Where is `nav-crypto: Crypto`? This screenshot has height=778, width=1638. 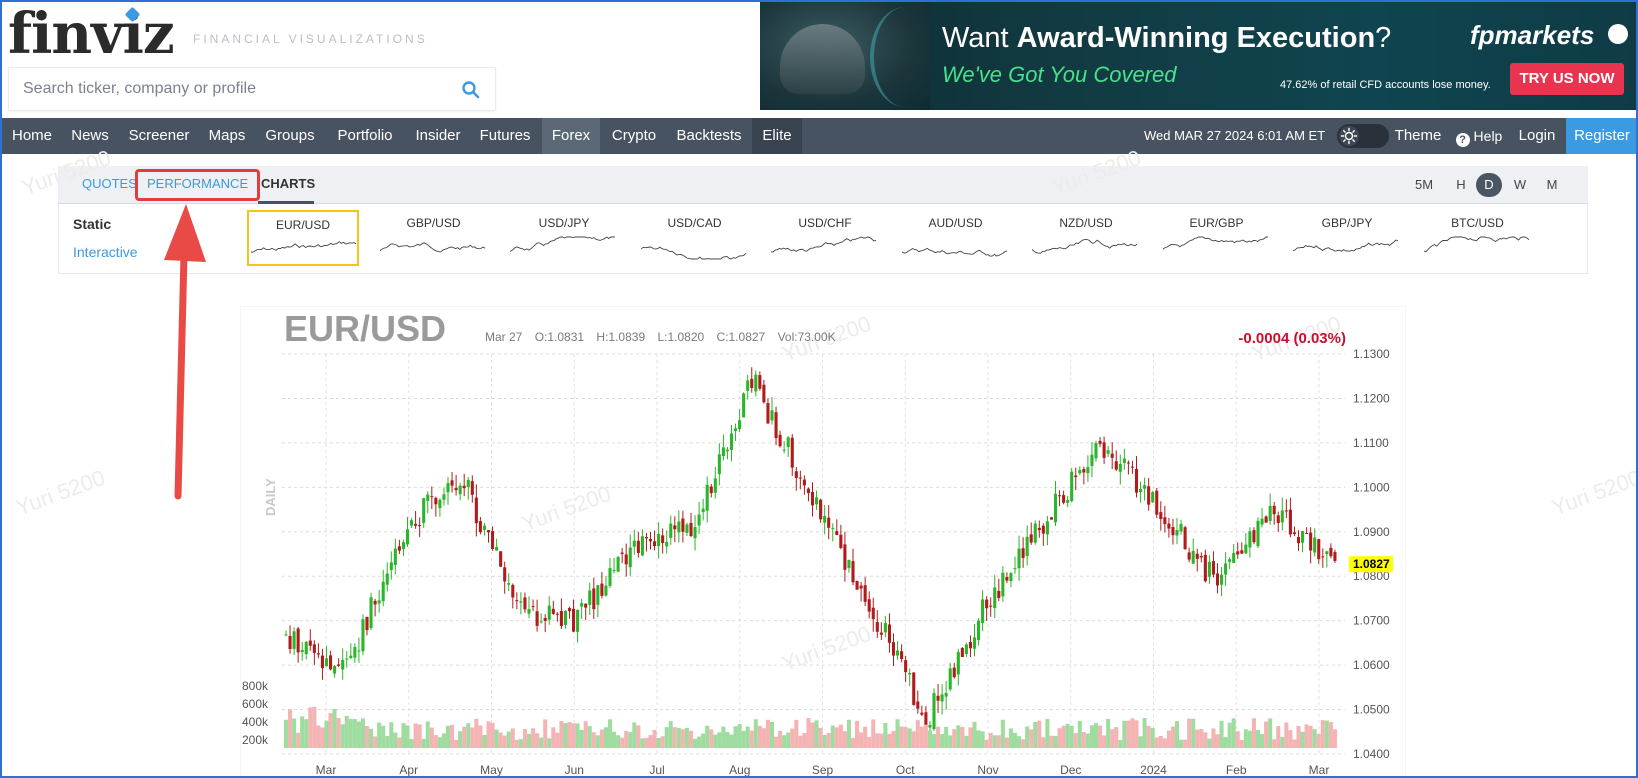
nav-crypto: Crypto is located at coordinates (634, 136).